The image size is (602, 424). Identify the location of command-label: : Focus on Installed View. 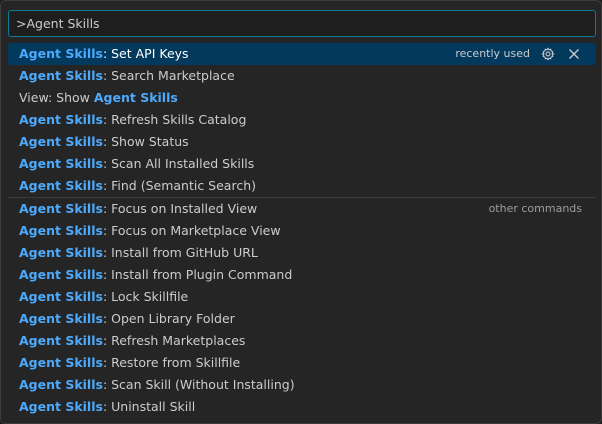
(180, 208).